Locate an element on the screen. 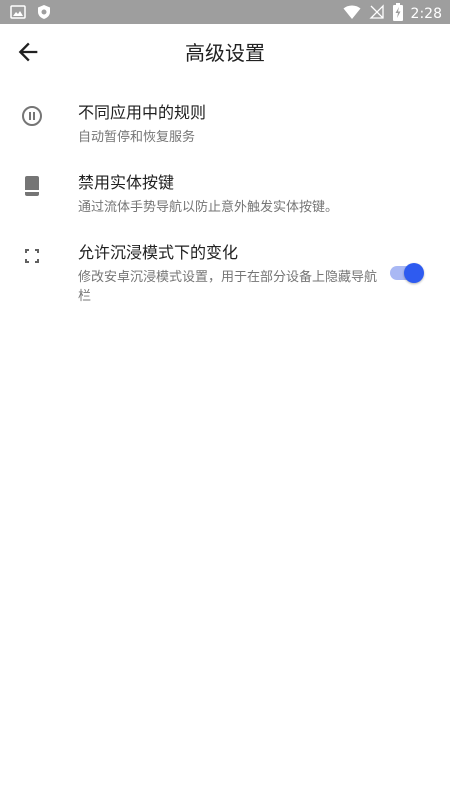  shield-icon is located at coordinates (44, 14).